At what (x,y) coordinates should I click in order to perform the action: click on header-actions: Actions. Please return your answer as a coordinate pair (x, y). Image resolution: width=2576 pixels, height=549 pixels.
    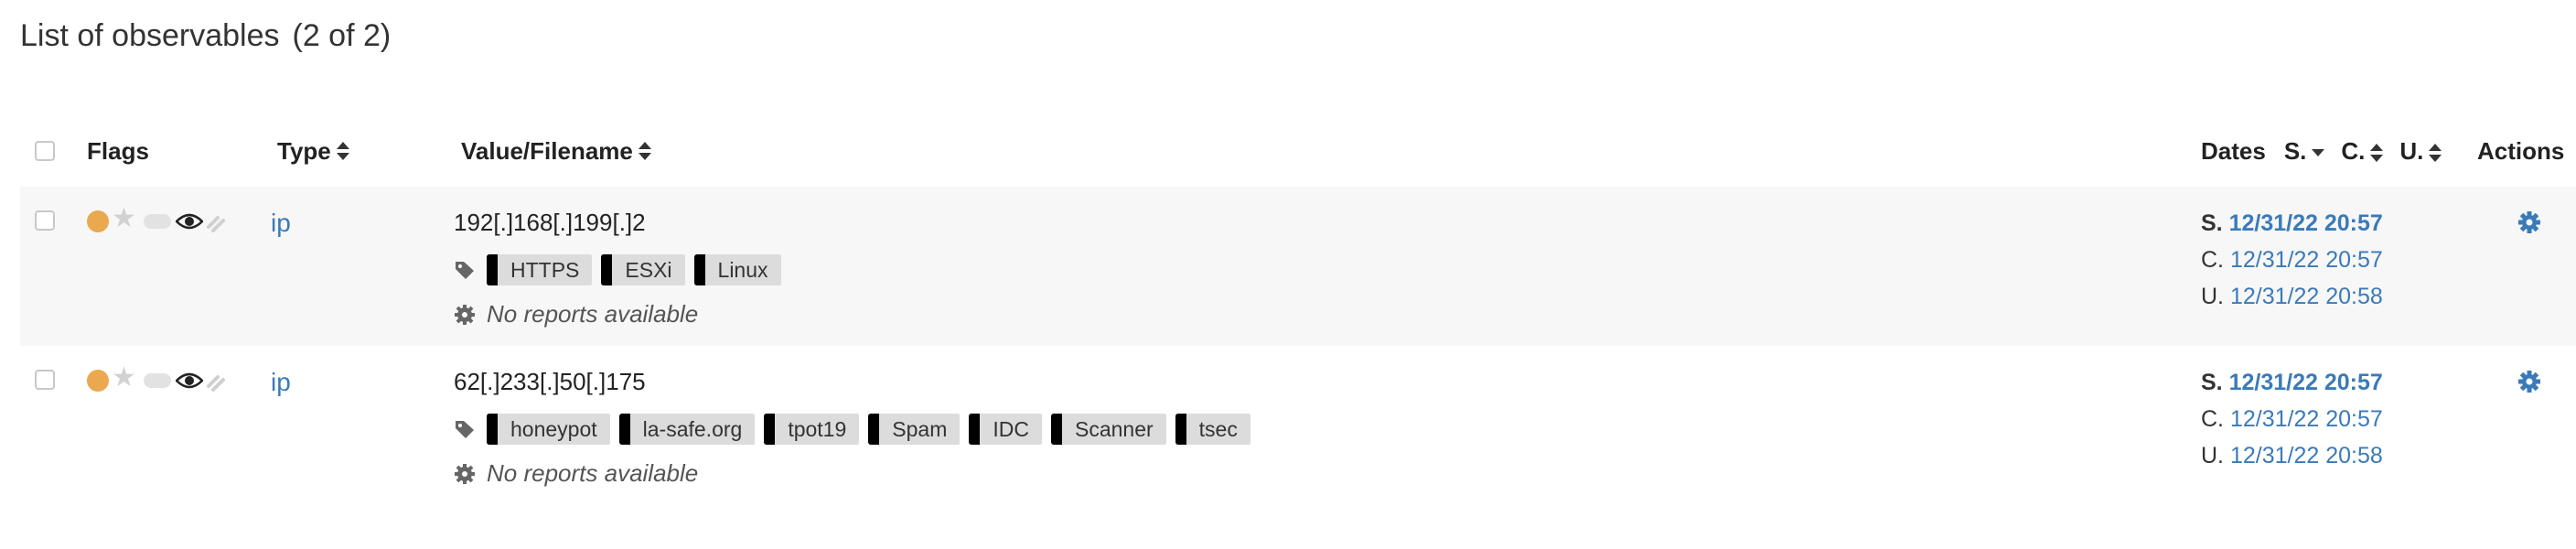
    Looking at the image, I should click on (2521, 151).